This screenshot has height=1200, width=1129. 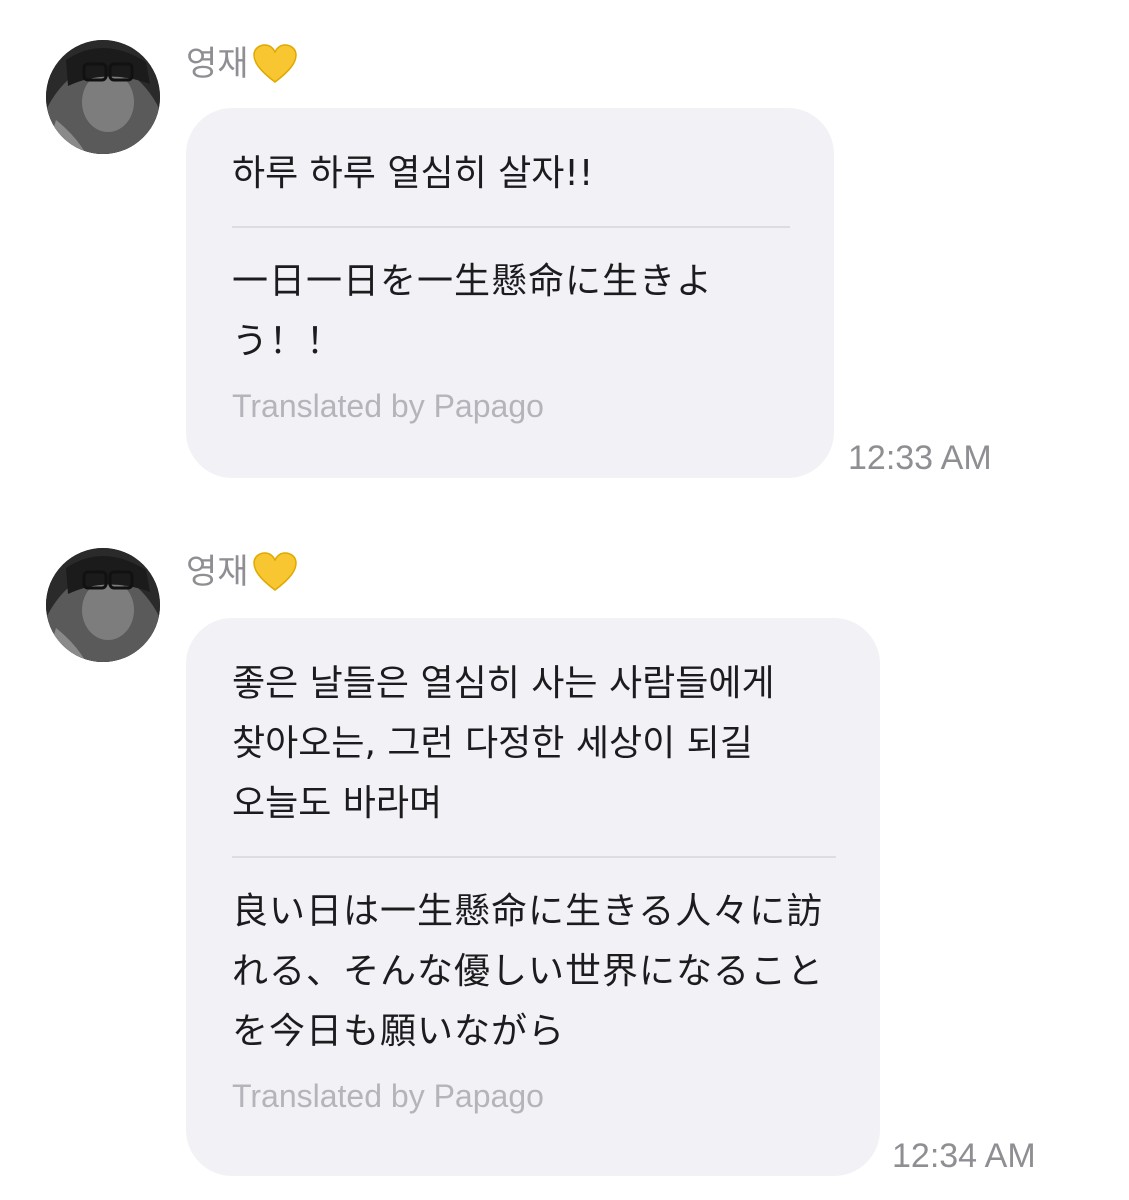 What do you see at coordinates (413, 173) in the screenshot?
I see `original-text: 하루 하루 열심히 살자!!` at bounding box center [413, 173].